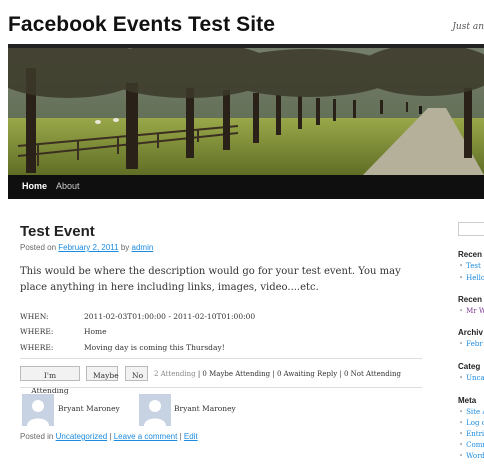 Image resolution: width=484 pixels, height=465 pixels. Describe the element at coordinates (467, 400) in the screenshot. I see `sidebar-heading-meta: Meta` at that location.